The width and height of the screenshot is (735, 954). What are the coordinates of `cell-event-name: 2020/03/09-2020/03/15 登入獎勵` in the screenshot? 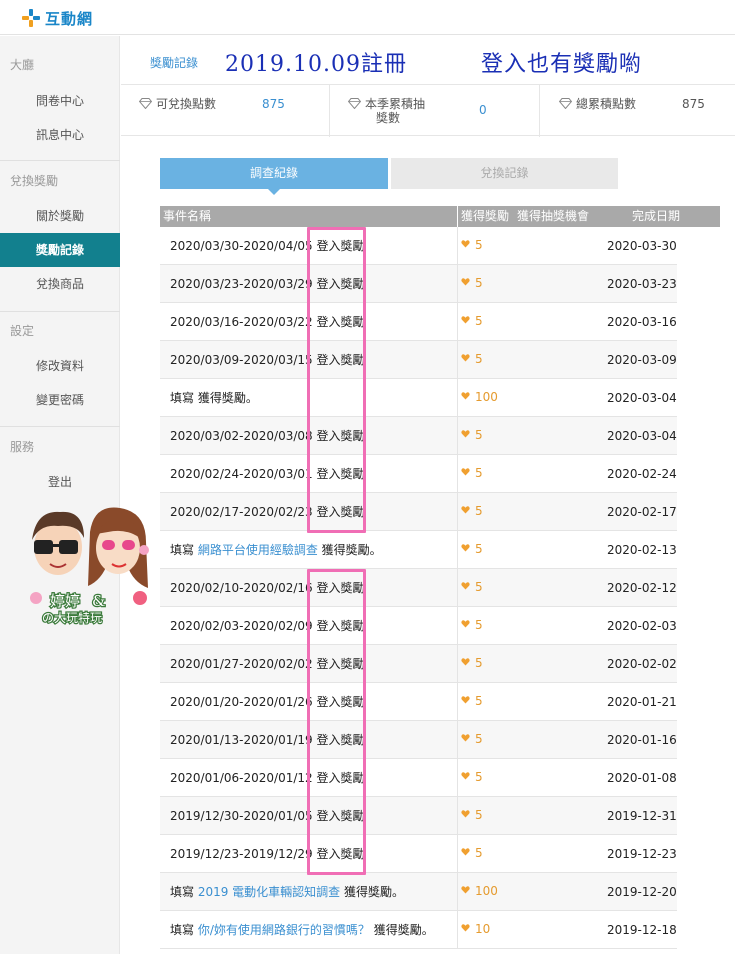 It's located at (267, 360).